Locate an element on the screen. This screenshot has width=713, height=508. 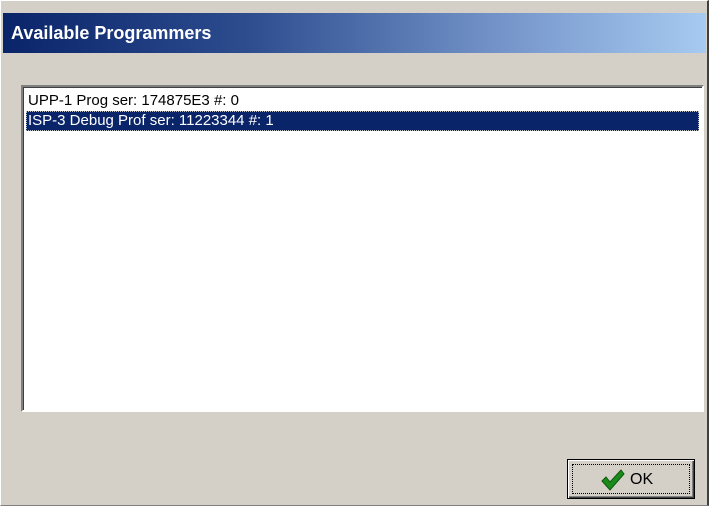
checkmark-icon is located at coordinates (613, 480).